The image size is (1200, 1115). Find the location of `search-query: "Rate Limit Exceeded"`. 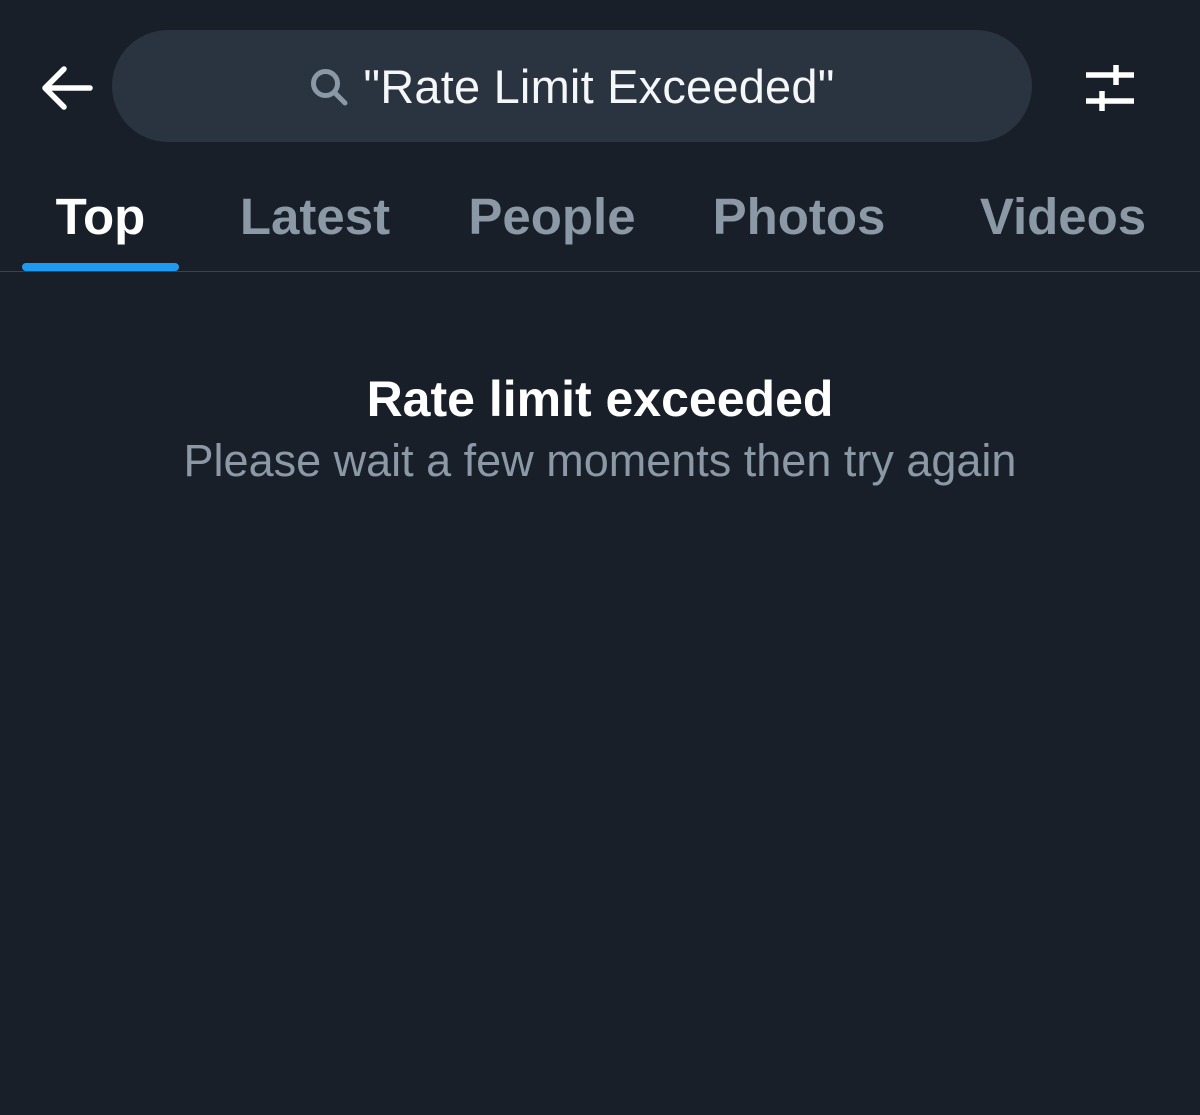

search-query: "Rate Limit Exceeded" is located at coordinates (599, 86).